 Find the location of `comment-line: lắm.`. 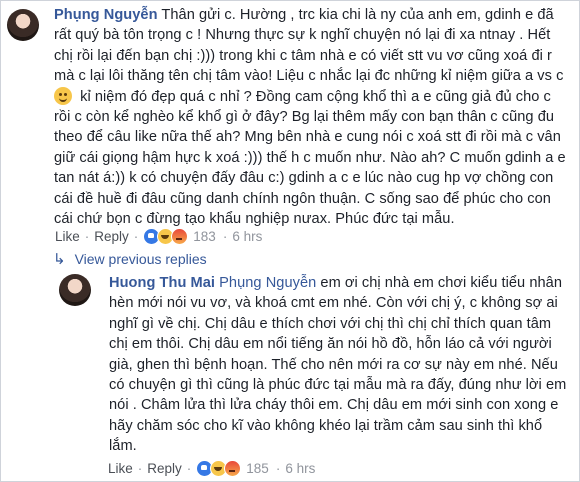

comment-line: lắm. is located at coordinates (123, 446).